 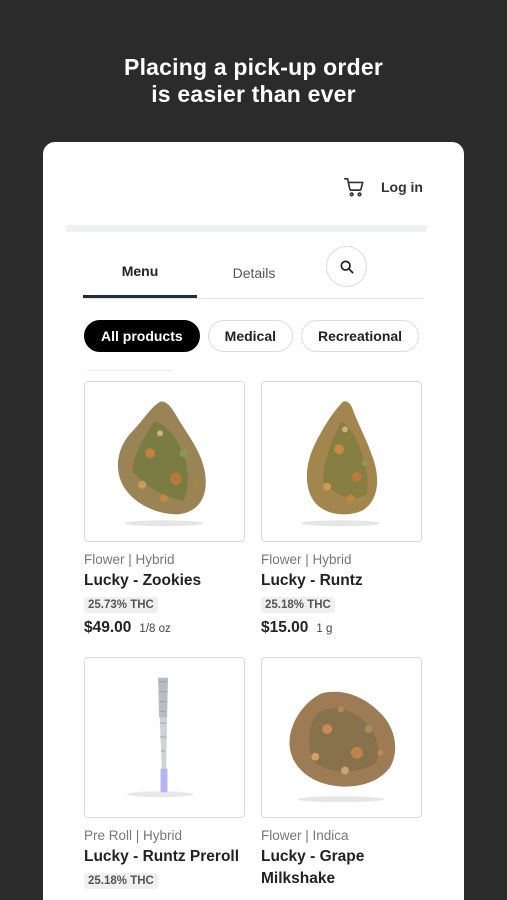 I want to click on top-bar: Log in, so click(x=383, y=187).